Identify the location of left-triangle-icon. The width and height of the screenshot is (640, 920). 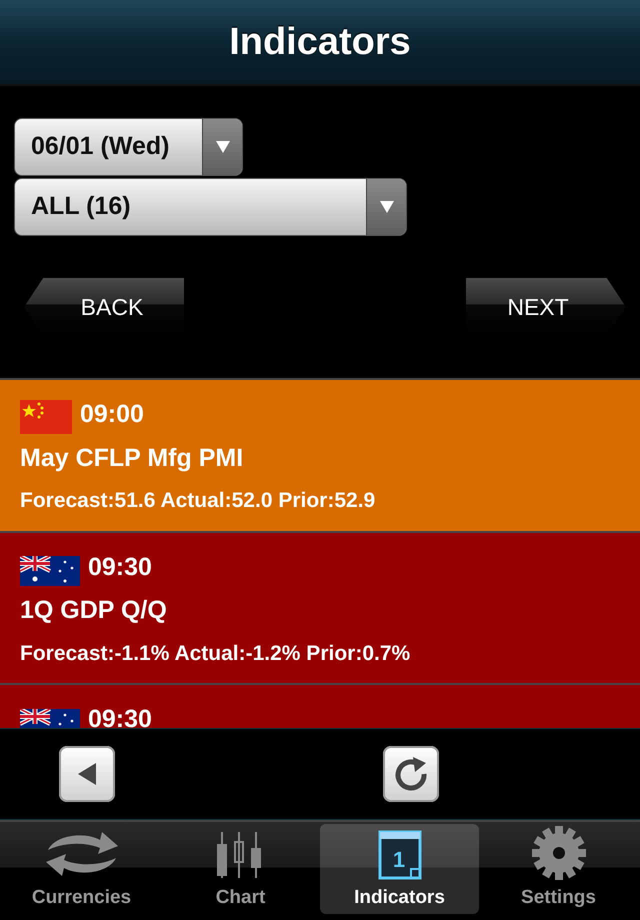
(87, 774).